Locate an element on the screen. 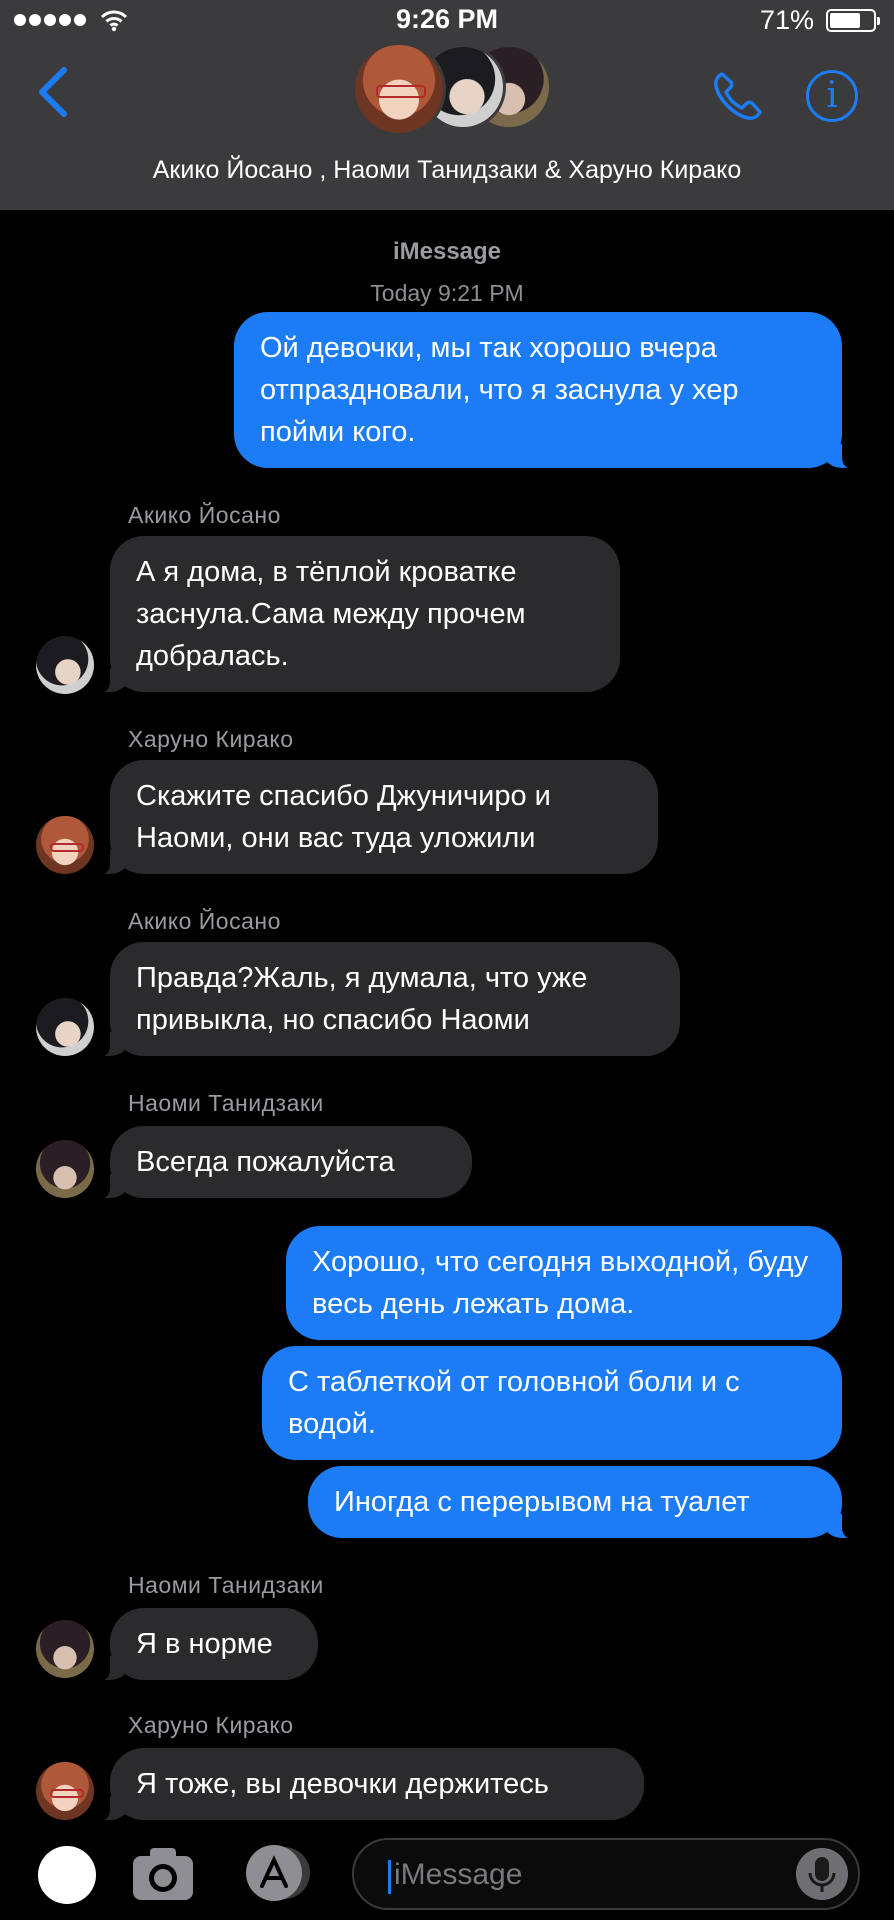 This screenshot has width=894, height=1920. incoming-message: Я тоже, вы девочки держитесь is located at coordinates (366, 1785).